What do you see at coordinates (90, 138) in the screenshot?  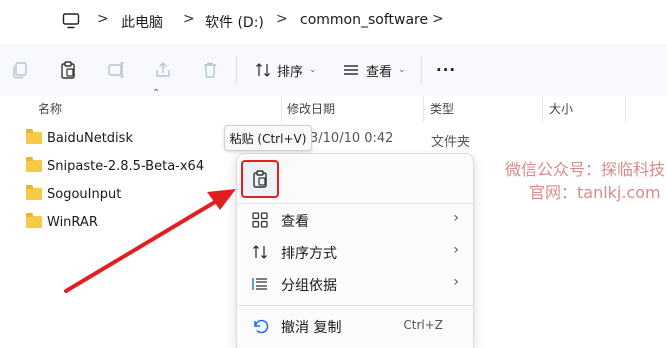 I see `file-name: BaiduNetdisk` at bounding box center [90, 138].